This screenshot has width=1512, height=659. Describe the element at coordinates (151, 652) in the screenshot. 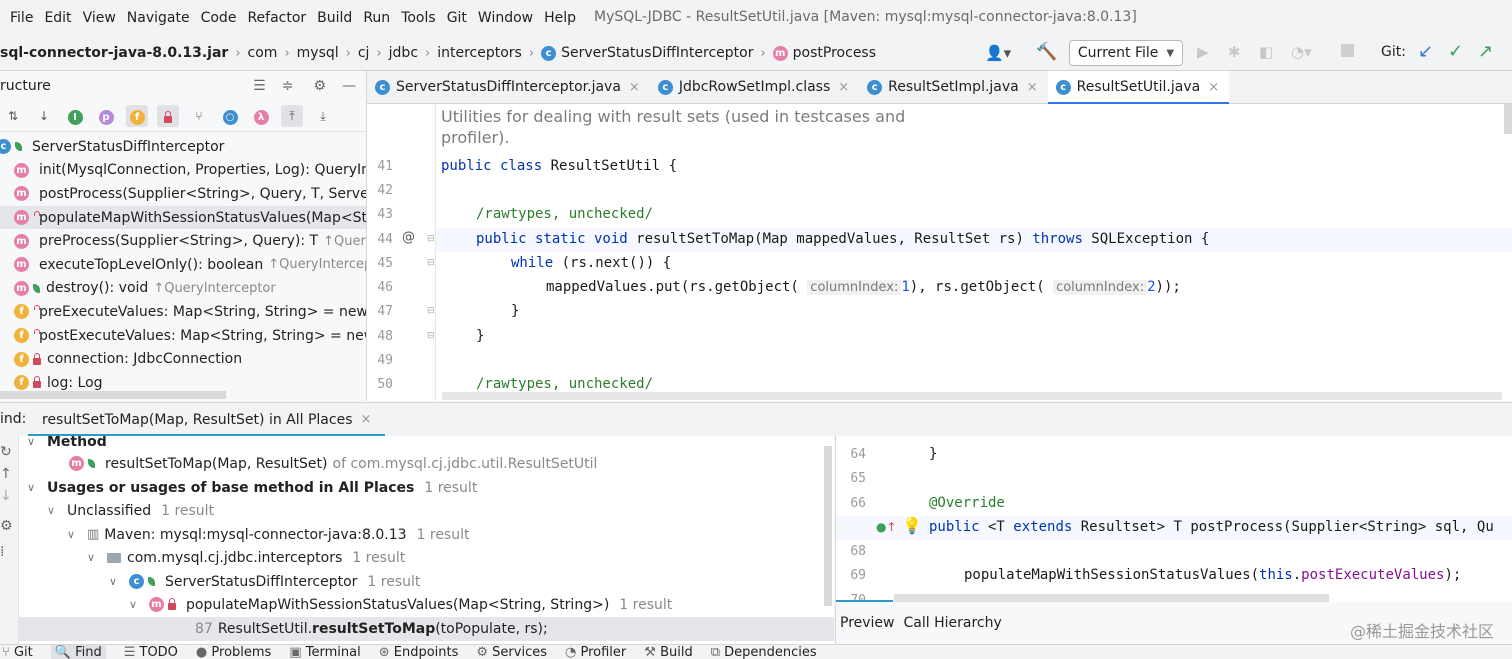

I see `tool-todo: ☰ TODO` at that location.